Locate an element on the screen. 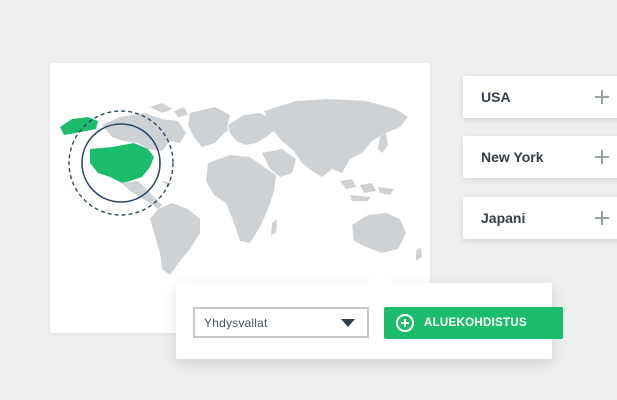  region-targeting-button: ALUEKOHDISTUS is located at coordinates (473, 323).